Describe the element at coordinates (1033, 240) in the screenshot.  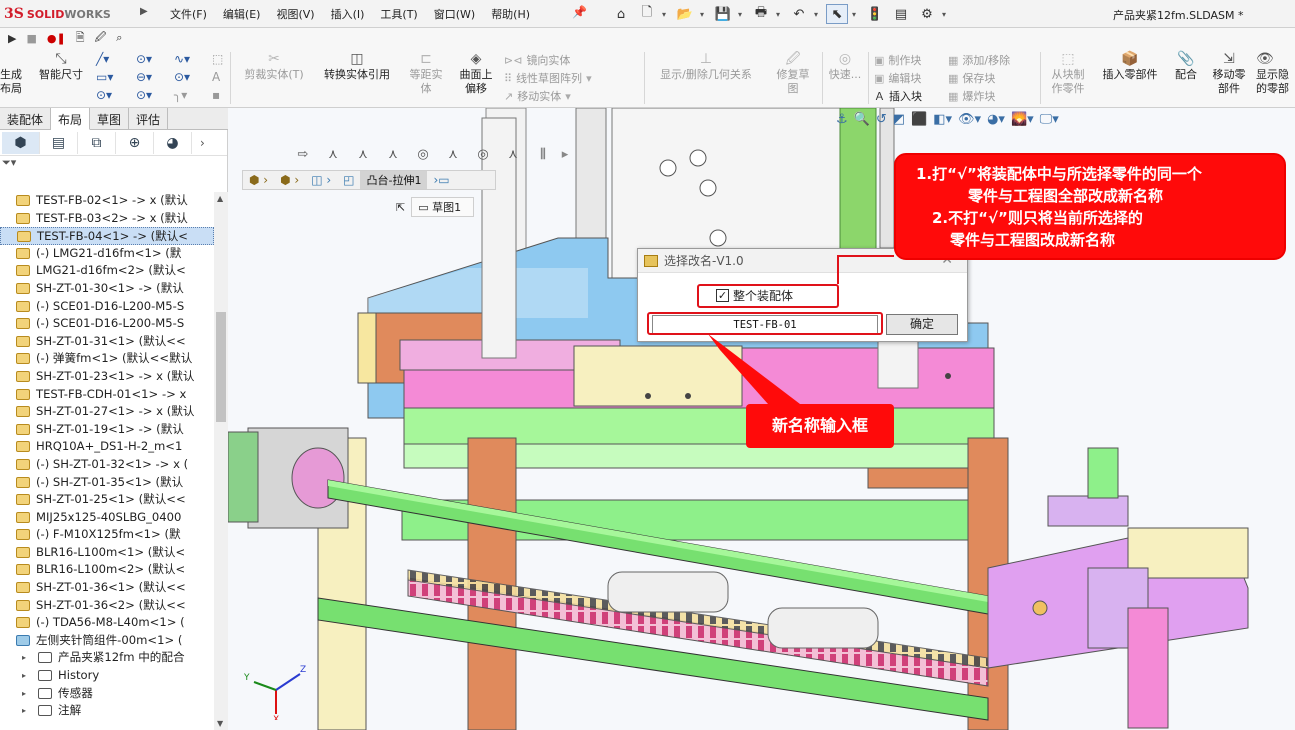
I see `note-line-4: 零件与工程图改成新名称` at that location.